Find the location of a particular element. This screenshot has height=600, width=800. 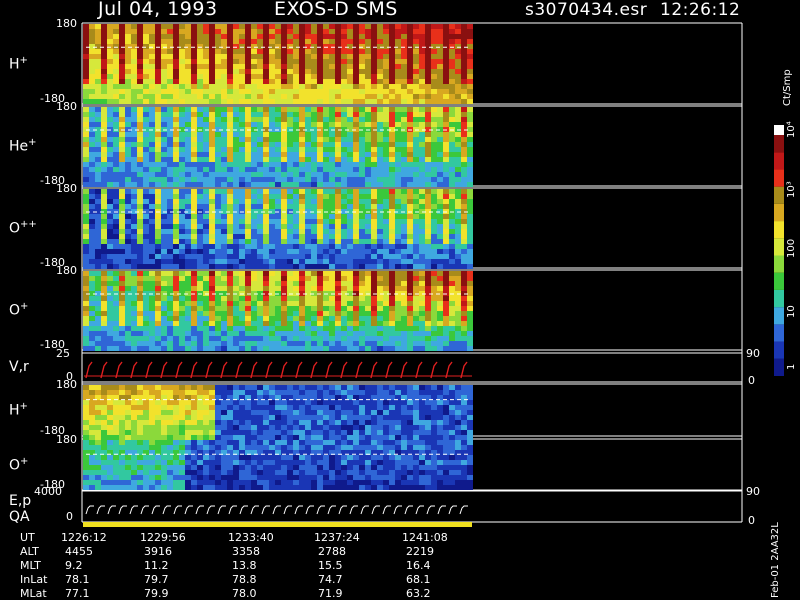

plot-time: 12:26:12 is located at coordinates (700, 10).